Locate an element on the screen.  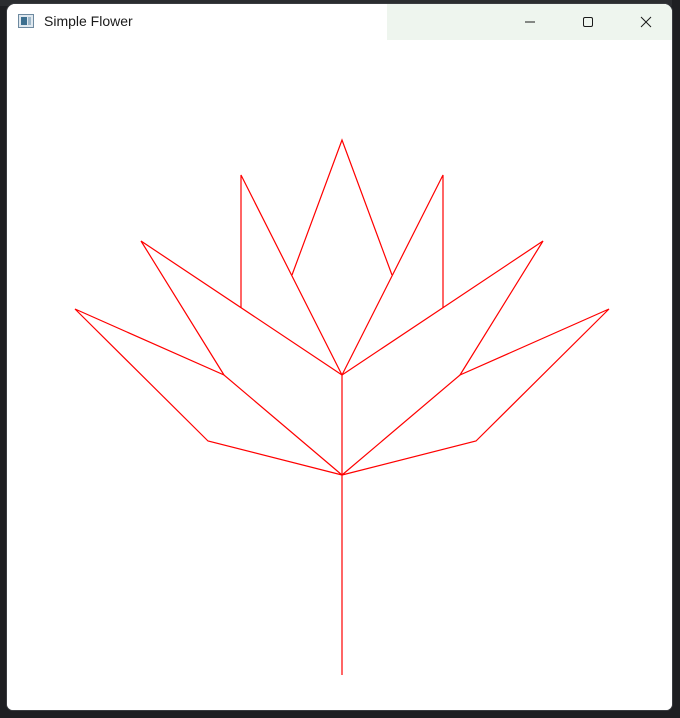
window-title: Simple Flower is located at coordinates (88, 21).